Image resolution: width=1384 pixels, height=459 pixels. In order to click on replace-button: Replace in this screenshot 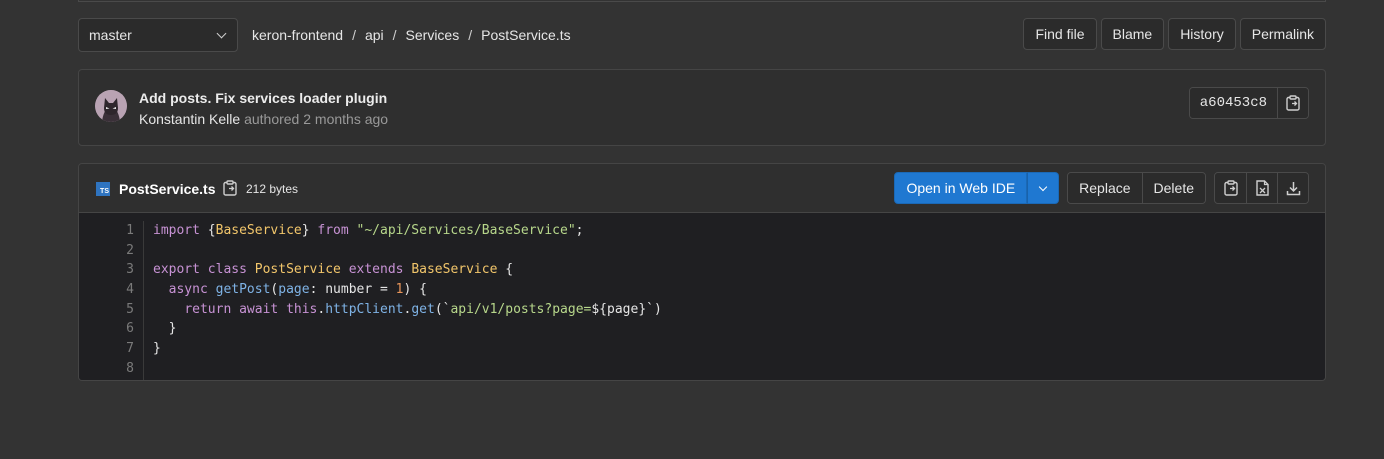, I will do `click(1105, 188)`.